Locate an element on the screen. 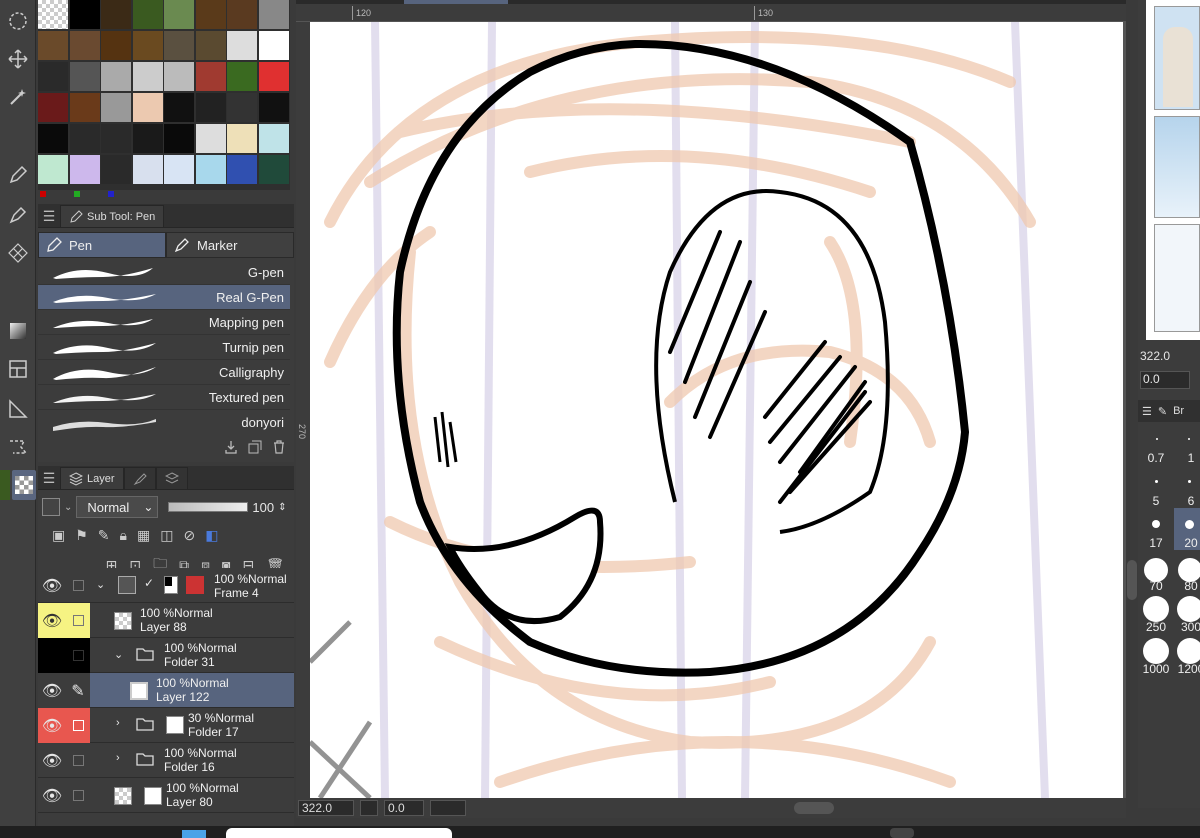 The image size is (1200, 838). brush-tool-icon is located at coordinates (18, 215).